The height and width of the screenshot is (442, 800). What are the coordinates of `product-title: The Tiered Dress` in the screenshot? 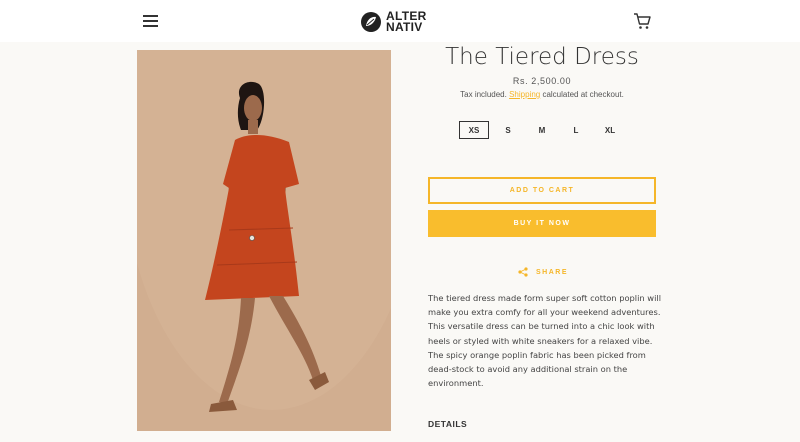 It's located at (542, 57).